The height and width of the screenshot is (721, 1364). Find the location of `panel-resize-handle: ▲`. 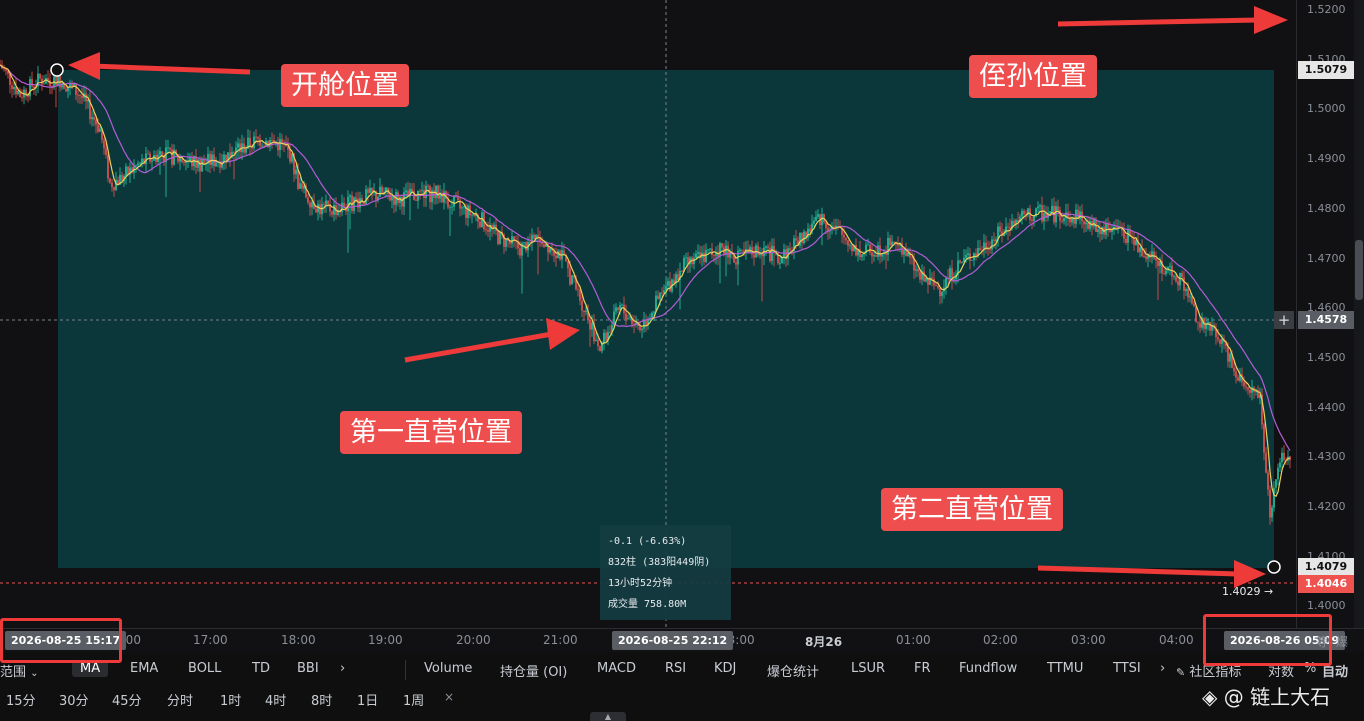

panel-resize-handle: ▲ is located at coordinates (608, 716).